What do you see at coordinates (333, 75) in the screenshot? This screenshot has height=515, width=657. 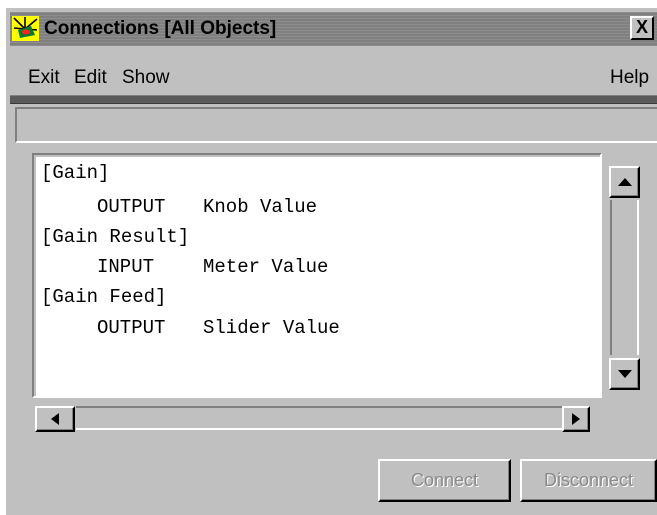 I see `menu-bar: Exit Edit Show Help` at bounding box center [333, 75].